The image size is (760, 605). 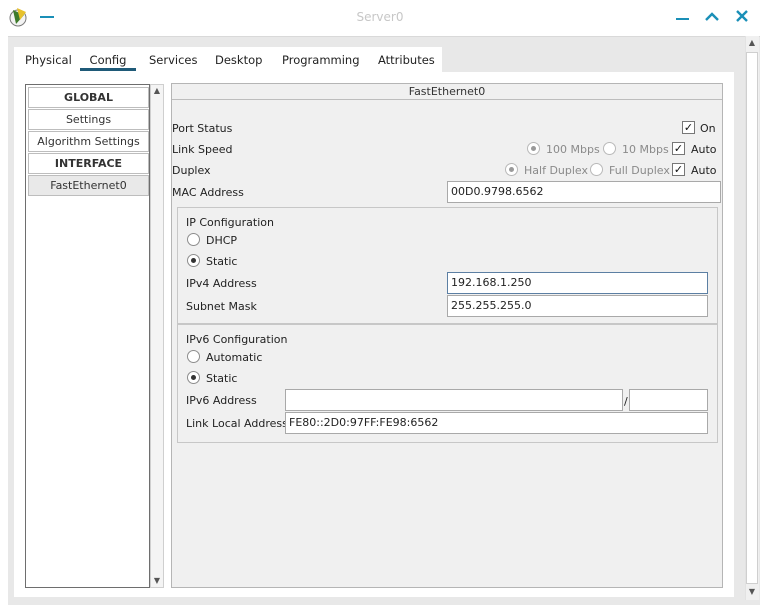 I want to click on nav-header-interface: INTERFACE, so click(x=88, y=163).